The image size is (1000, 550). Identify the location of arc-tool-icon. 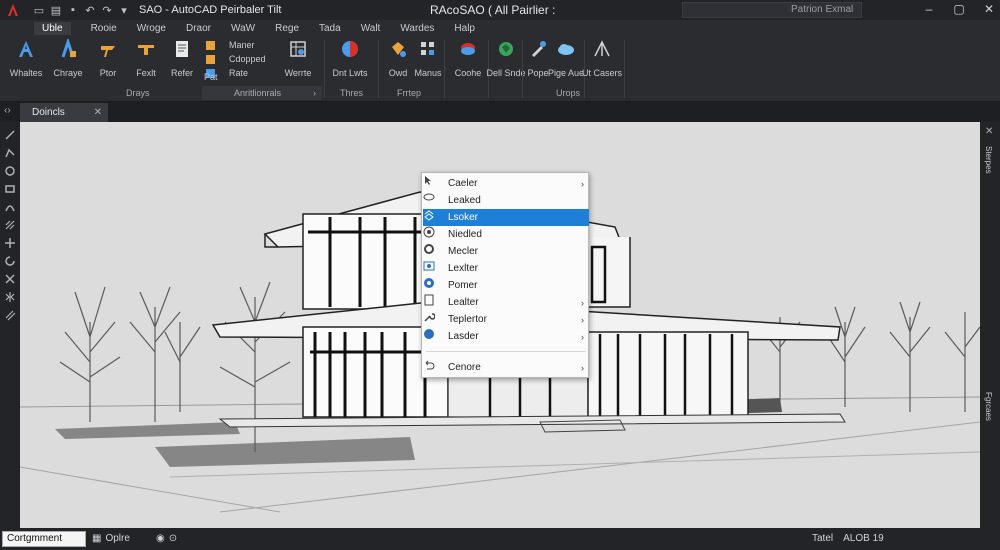
(10, 206).